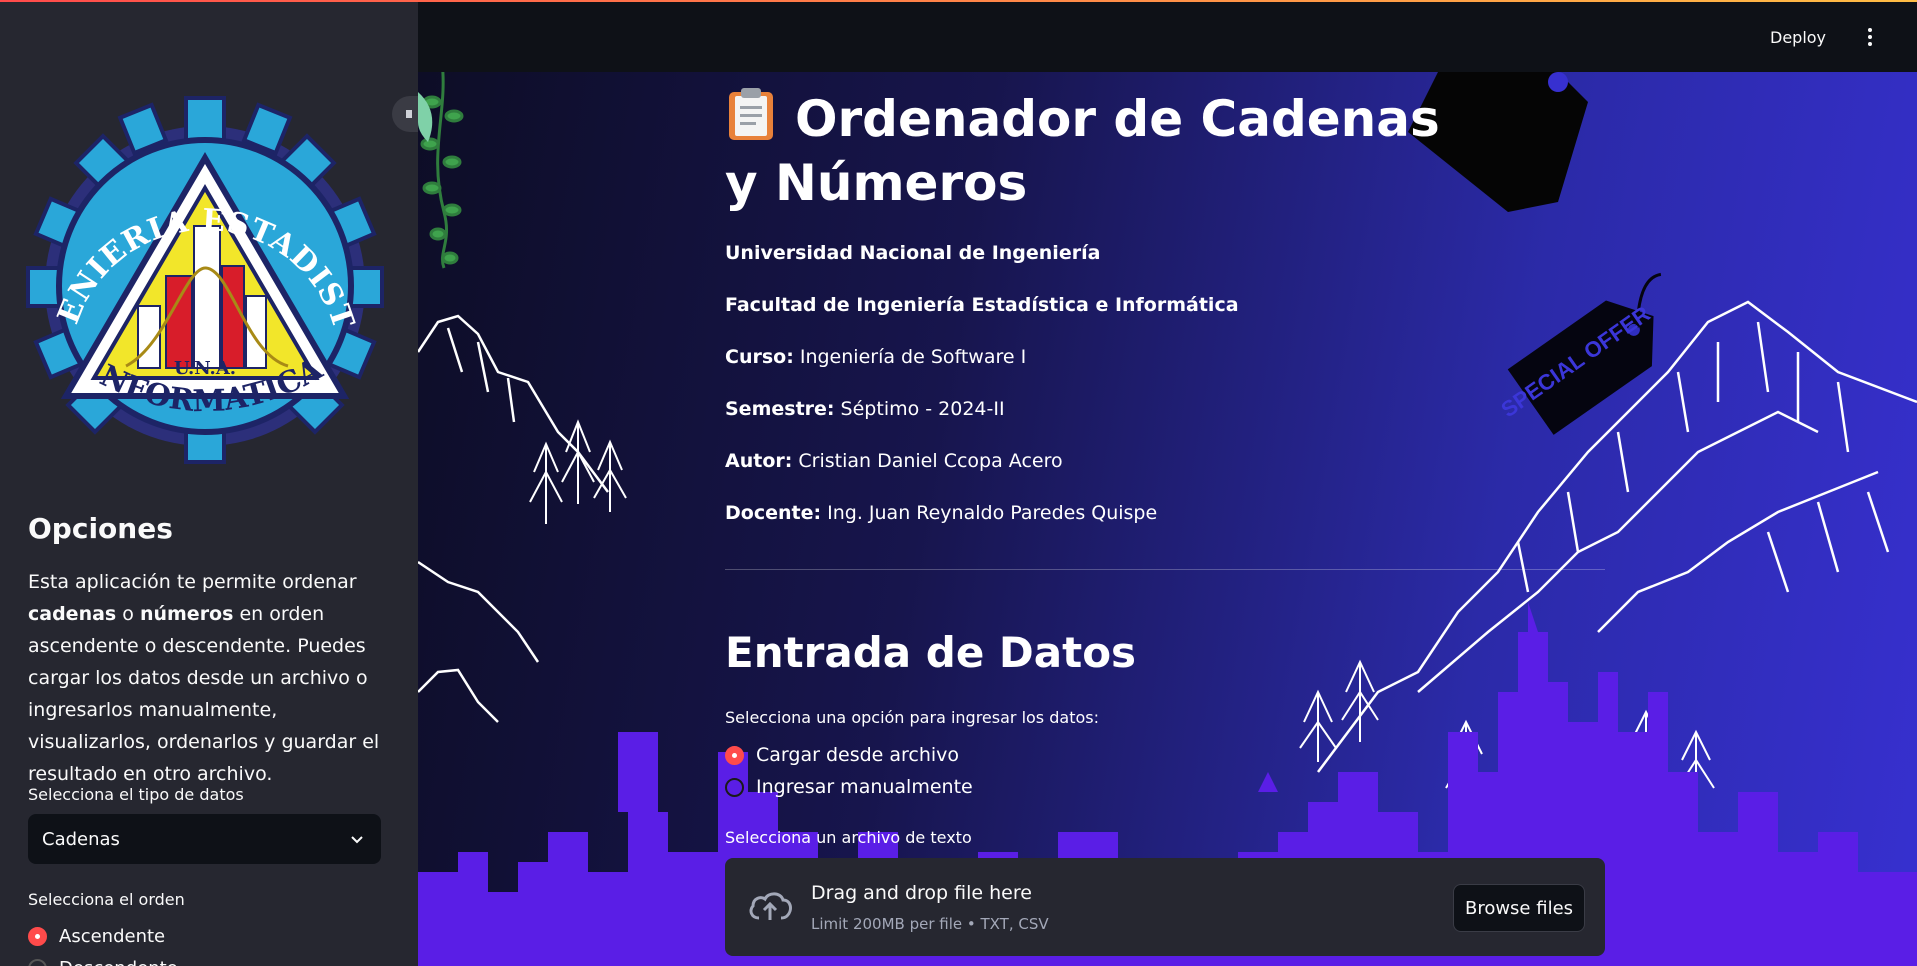 The height and width of the screenshot is (966, 1917). What do you see at coordinates (864, 787) in the screenshot?
I see `input-option-label: Ingresar manualmente` at bounding box center [864, 787].